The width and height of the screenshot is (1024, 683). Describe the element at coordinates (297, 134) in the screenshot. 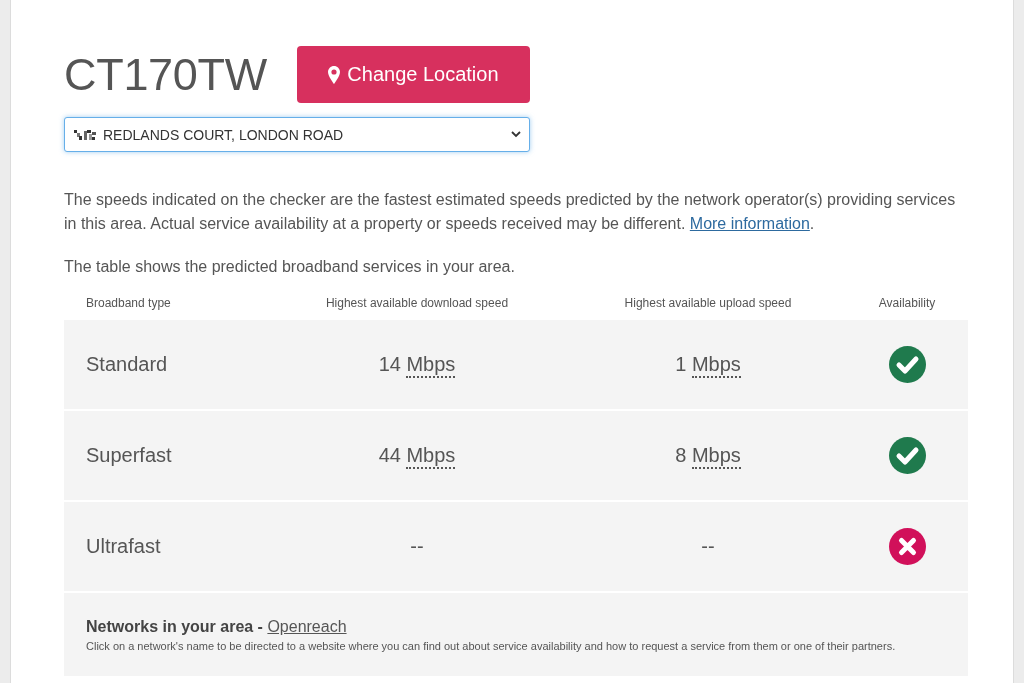

I see `address-dropdown: REDLANDS COURT, LONDON ROAD` at that location.